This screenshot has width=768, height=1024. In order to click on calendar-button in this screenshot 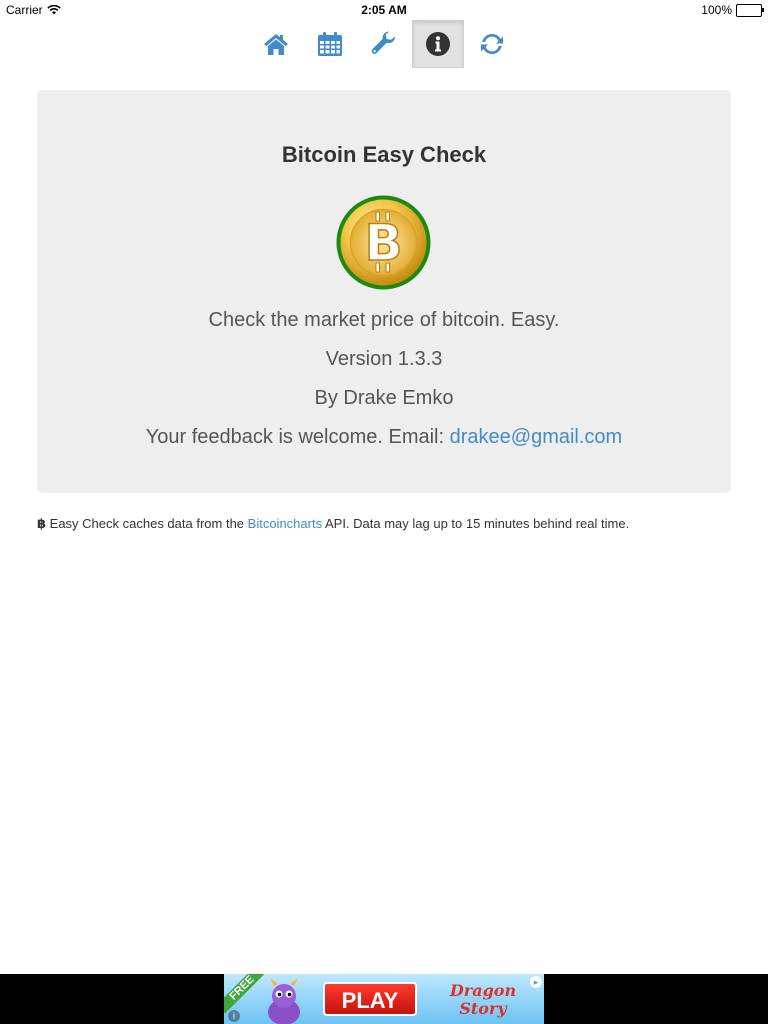, I will do `click(330, 44)`.